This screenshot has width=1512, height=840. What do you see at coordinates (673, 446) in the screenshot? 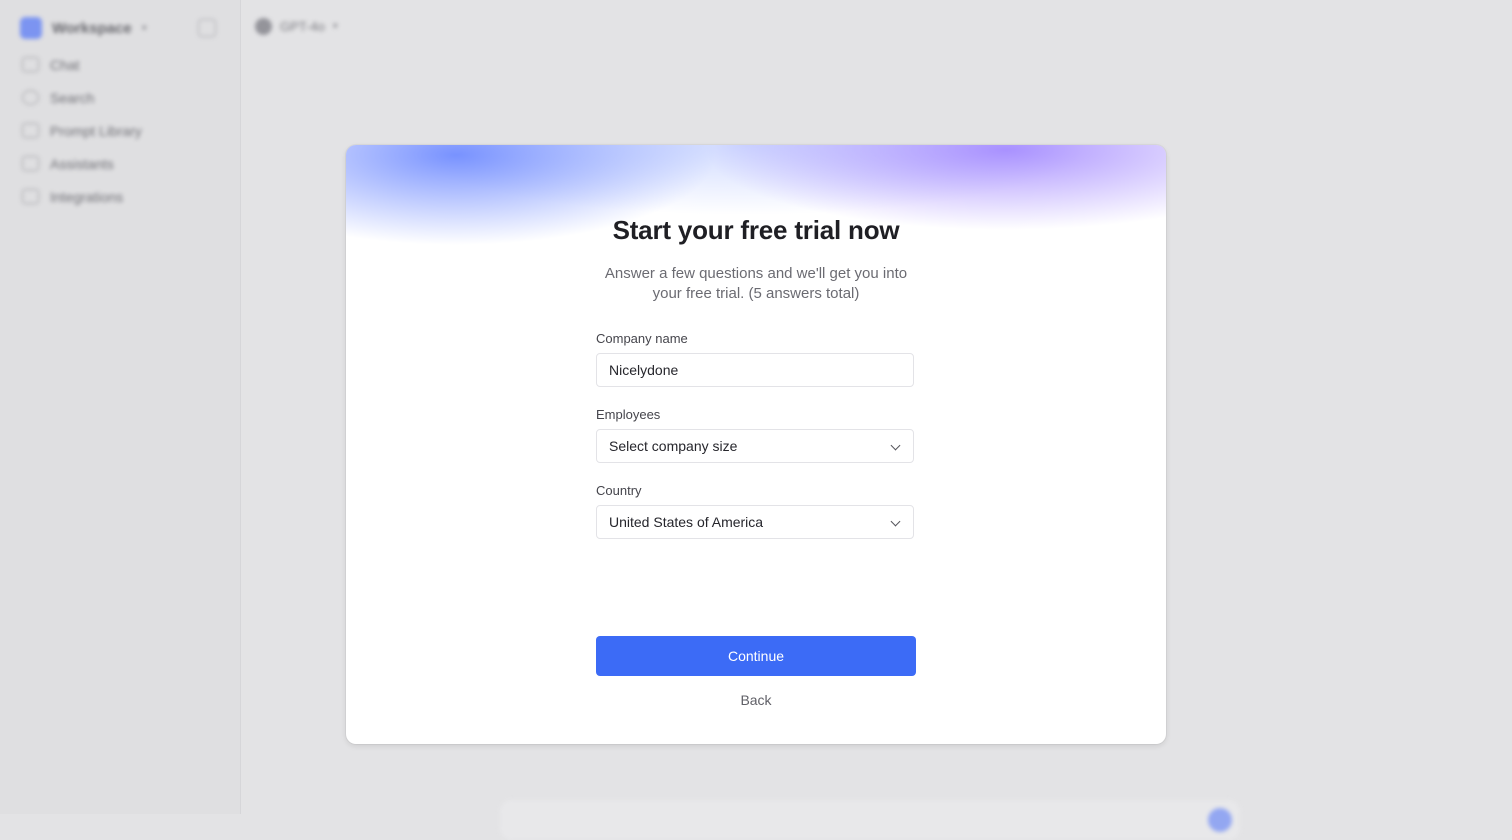
I see `employees-select-value: Select company size` at bounding box center [673, 446].